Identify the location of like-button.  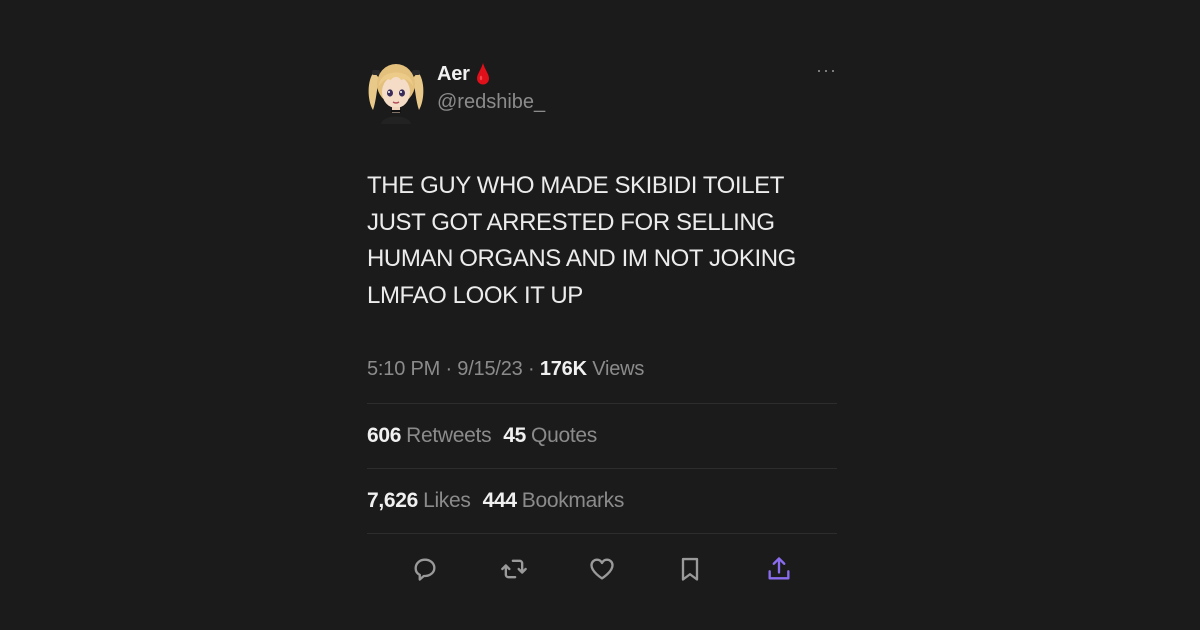
(602, 569).